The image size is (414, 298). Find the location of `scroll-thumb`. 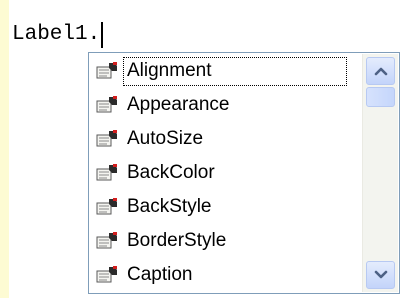

scroll-thumb is located at coordinates (380, 97).